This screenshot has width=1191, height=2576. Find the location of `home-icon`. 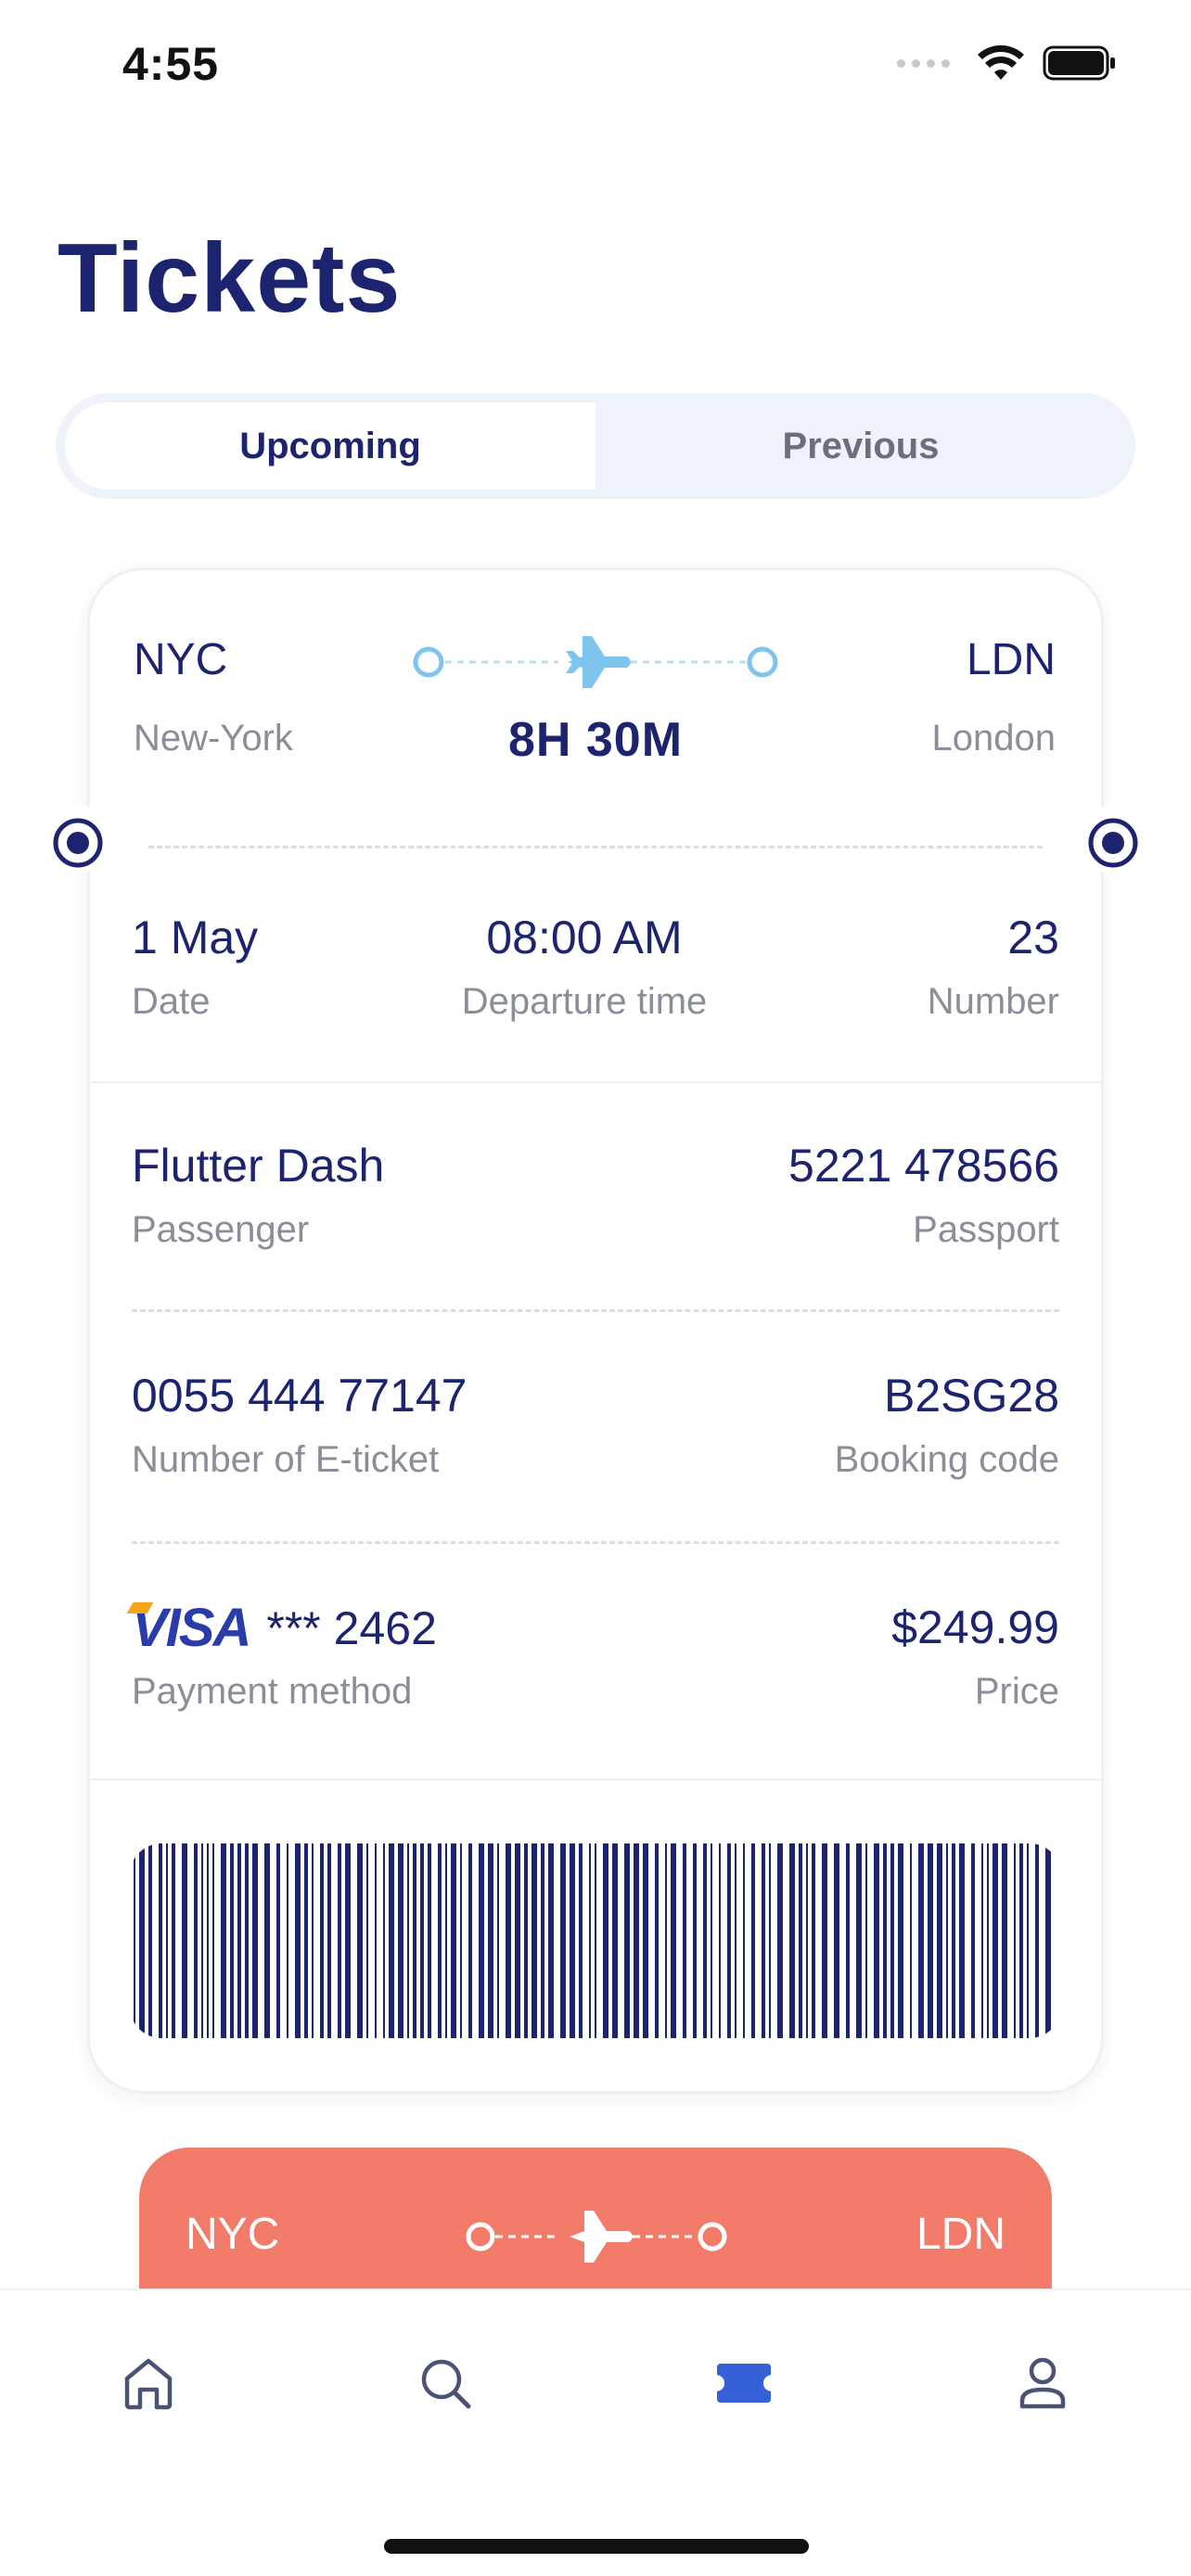

home-icon is located at coordinates (148, 2384).